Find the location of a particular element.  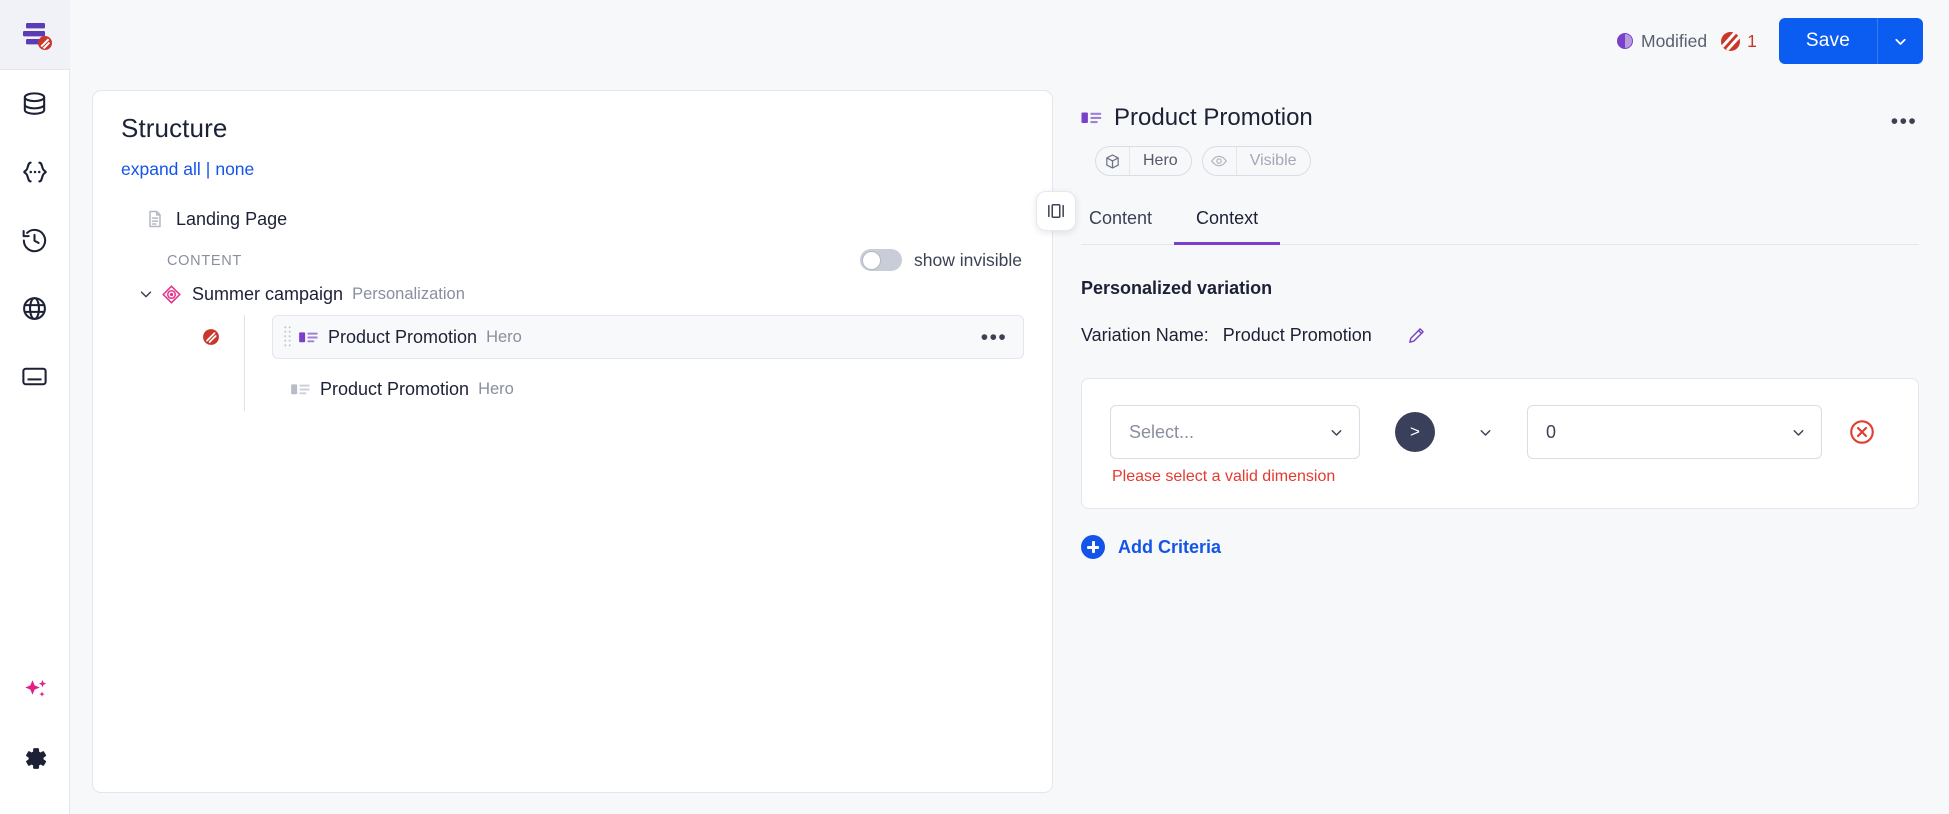

tree-node-product-promotion-selected: Product Promotion Hero ••• is located at coordinates (648, 337).